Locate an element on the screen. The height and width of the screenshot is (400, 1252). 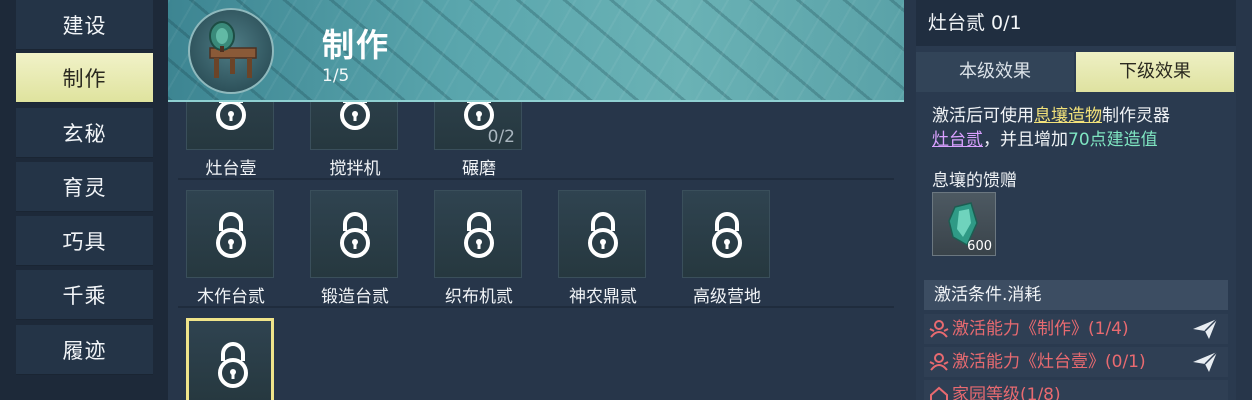
item-slot-shennong-cauldron: 神农鼎贰 is located at coordinates (603, 248).